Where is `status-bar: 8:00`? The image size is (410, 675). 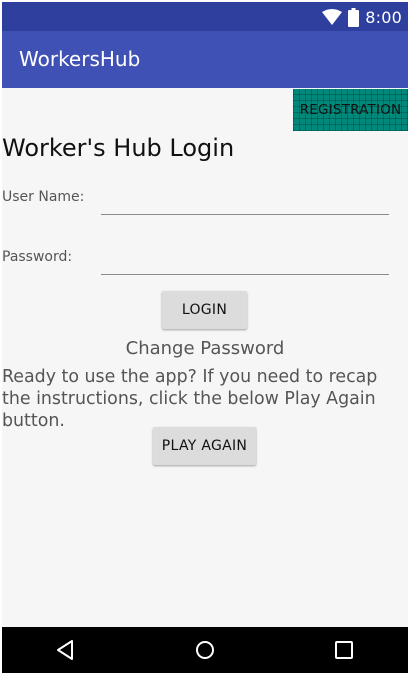 status-bar: 8:00 is located at coordinates (205, 16).